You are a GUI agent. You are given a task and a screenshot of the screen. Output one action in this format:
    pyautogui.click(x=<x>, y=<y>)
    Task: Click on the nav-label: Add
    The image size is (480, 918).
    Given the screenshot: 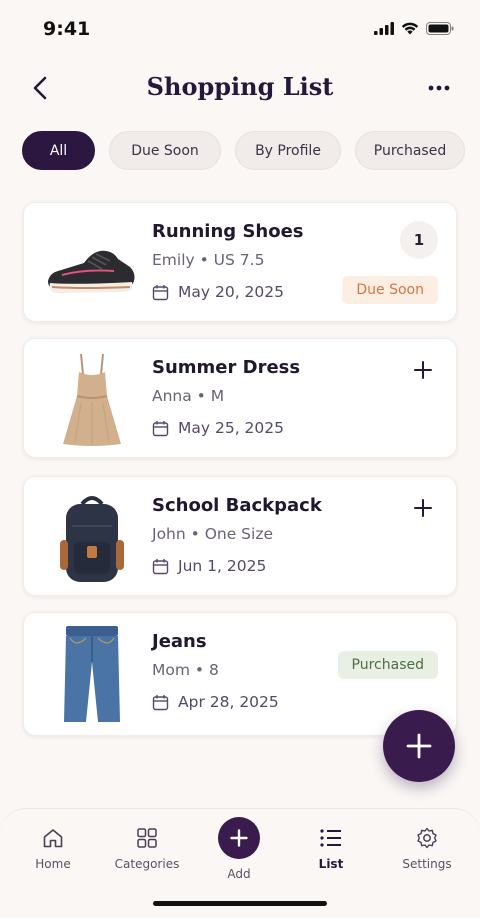 What is the action you would take?
    pyautogui.click(x=239, y=874)
    